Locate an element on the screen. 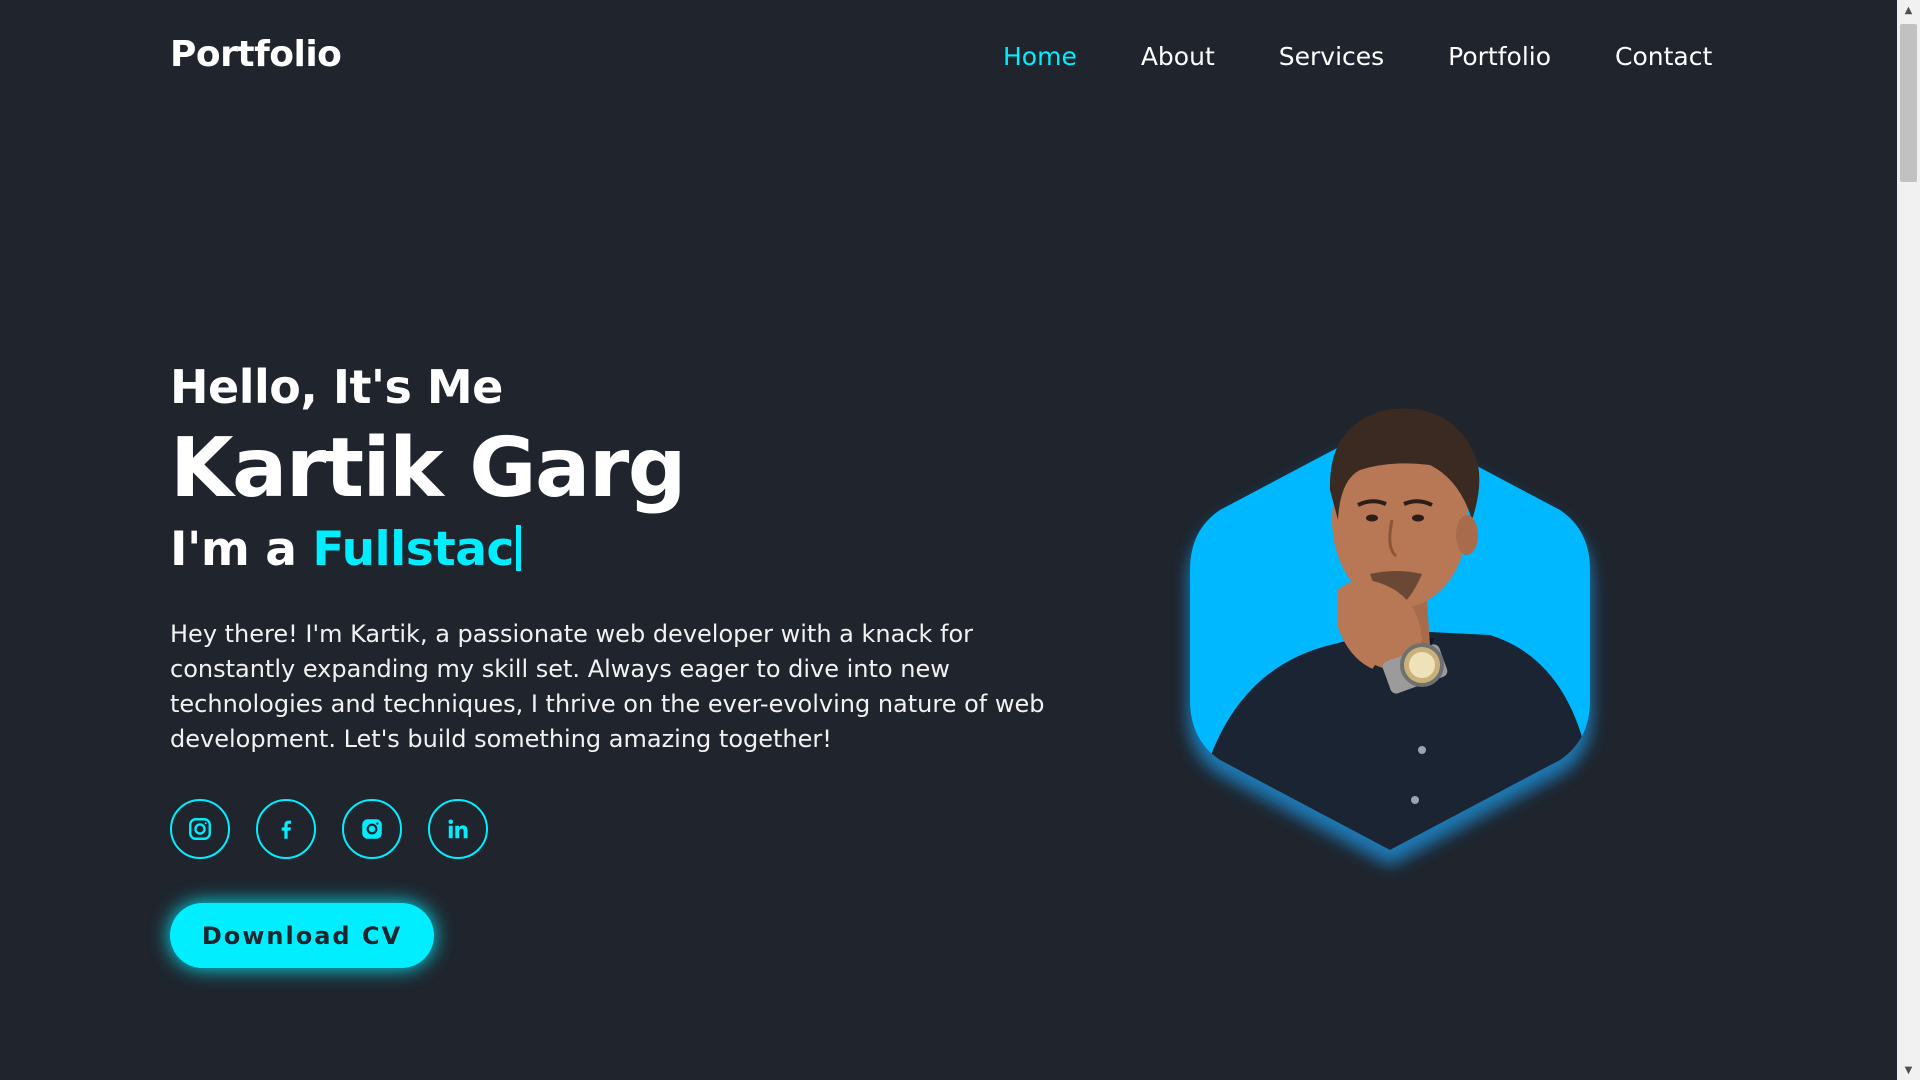 Image resolution: width=1920 pixels, height=1080 pixels. profile-portrait is located at coordinates (1390, 637).